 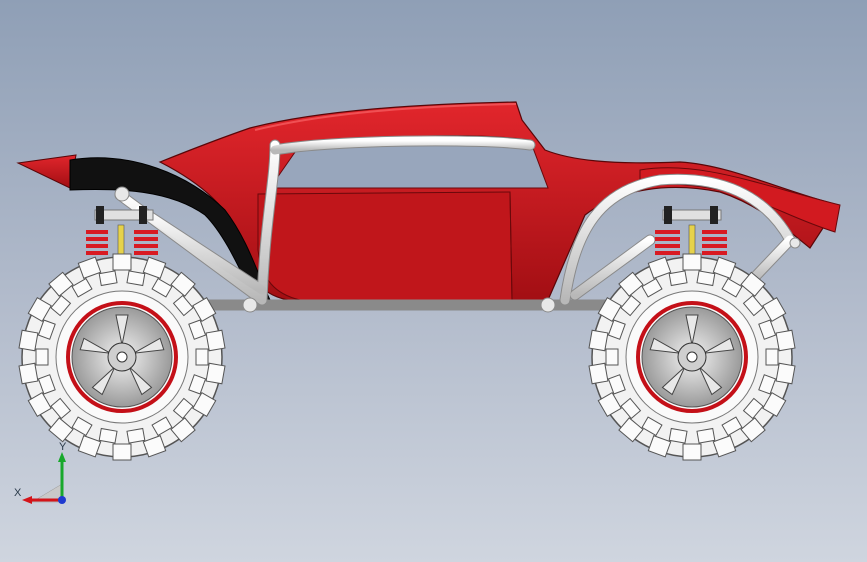 What do you see at coordinates (122, 233) in the screenshot?
I see `front-suspension` at bounding box center [122, 233].